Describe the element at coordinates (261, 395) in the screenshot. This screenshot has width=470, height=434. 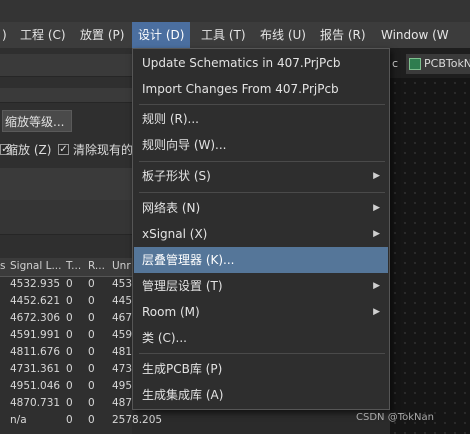
I see `menu-item-make-integrated-library: 生成集成库 (A)` at that location.